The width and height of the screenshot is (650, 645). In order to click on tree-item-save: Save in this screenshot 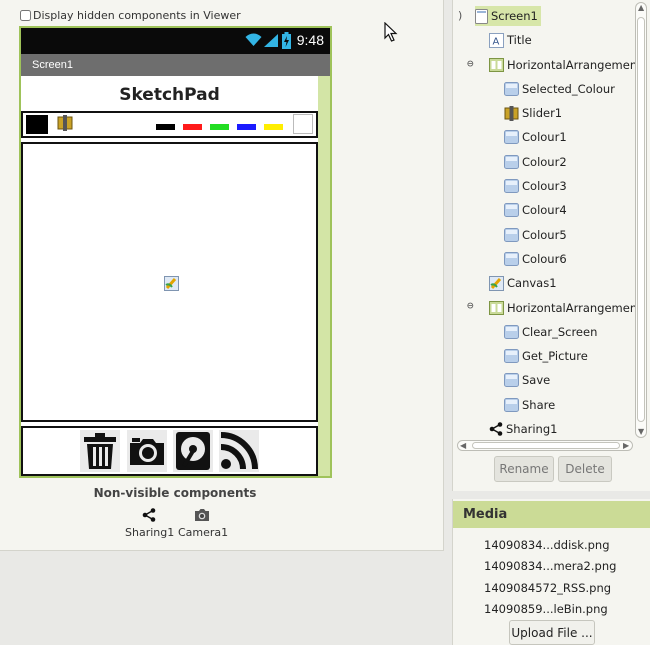, I will do `click(527, 380)`.